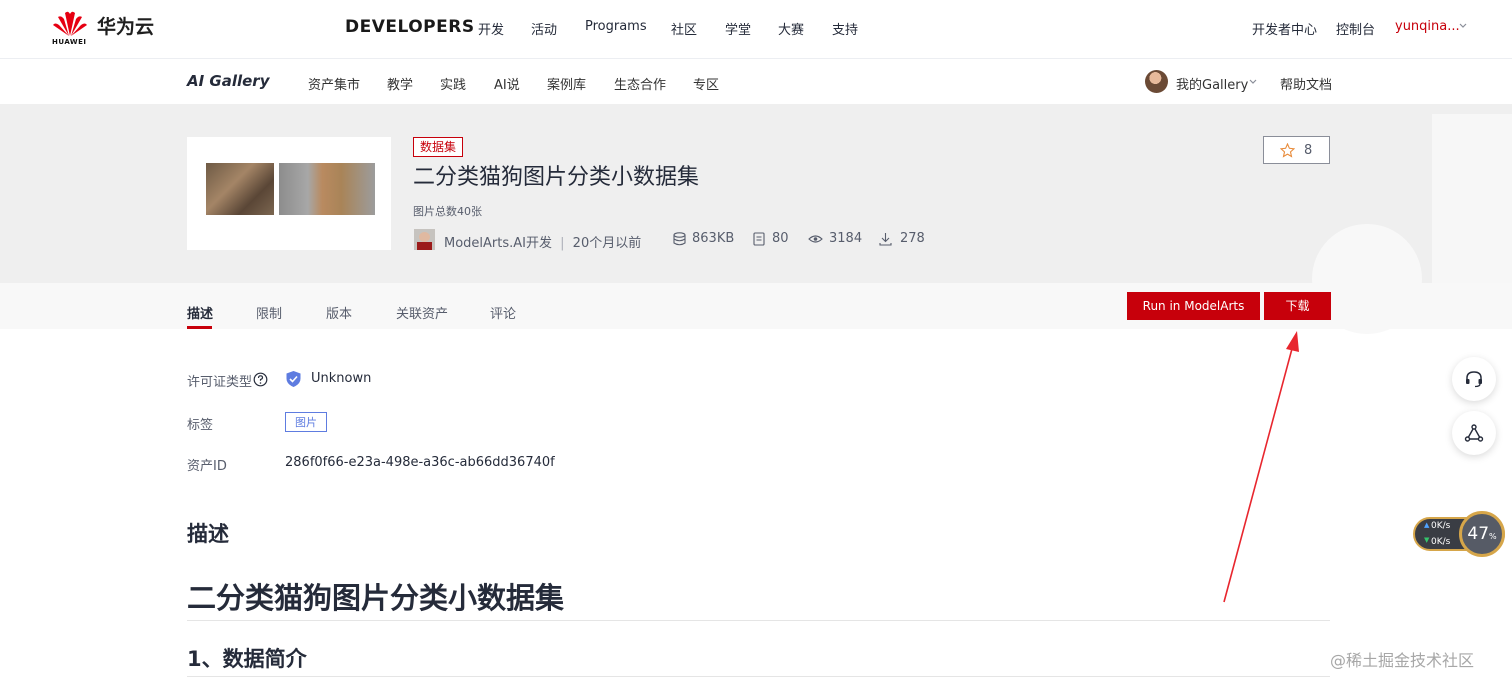 Image resolution: width=1512 pixels, height=687 pixels. I want to click on tab-bar: 描述 限制 版本 关联资产 评论 Run in ModelArts 下载, so click(756, 306).